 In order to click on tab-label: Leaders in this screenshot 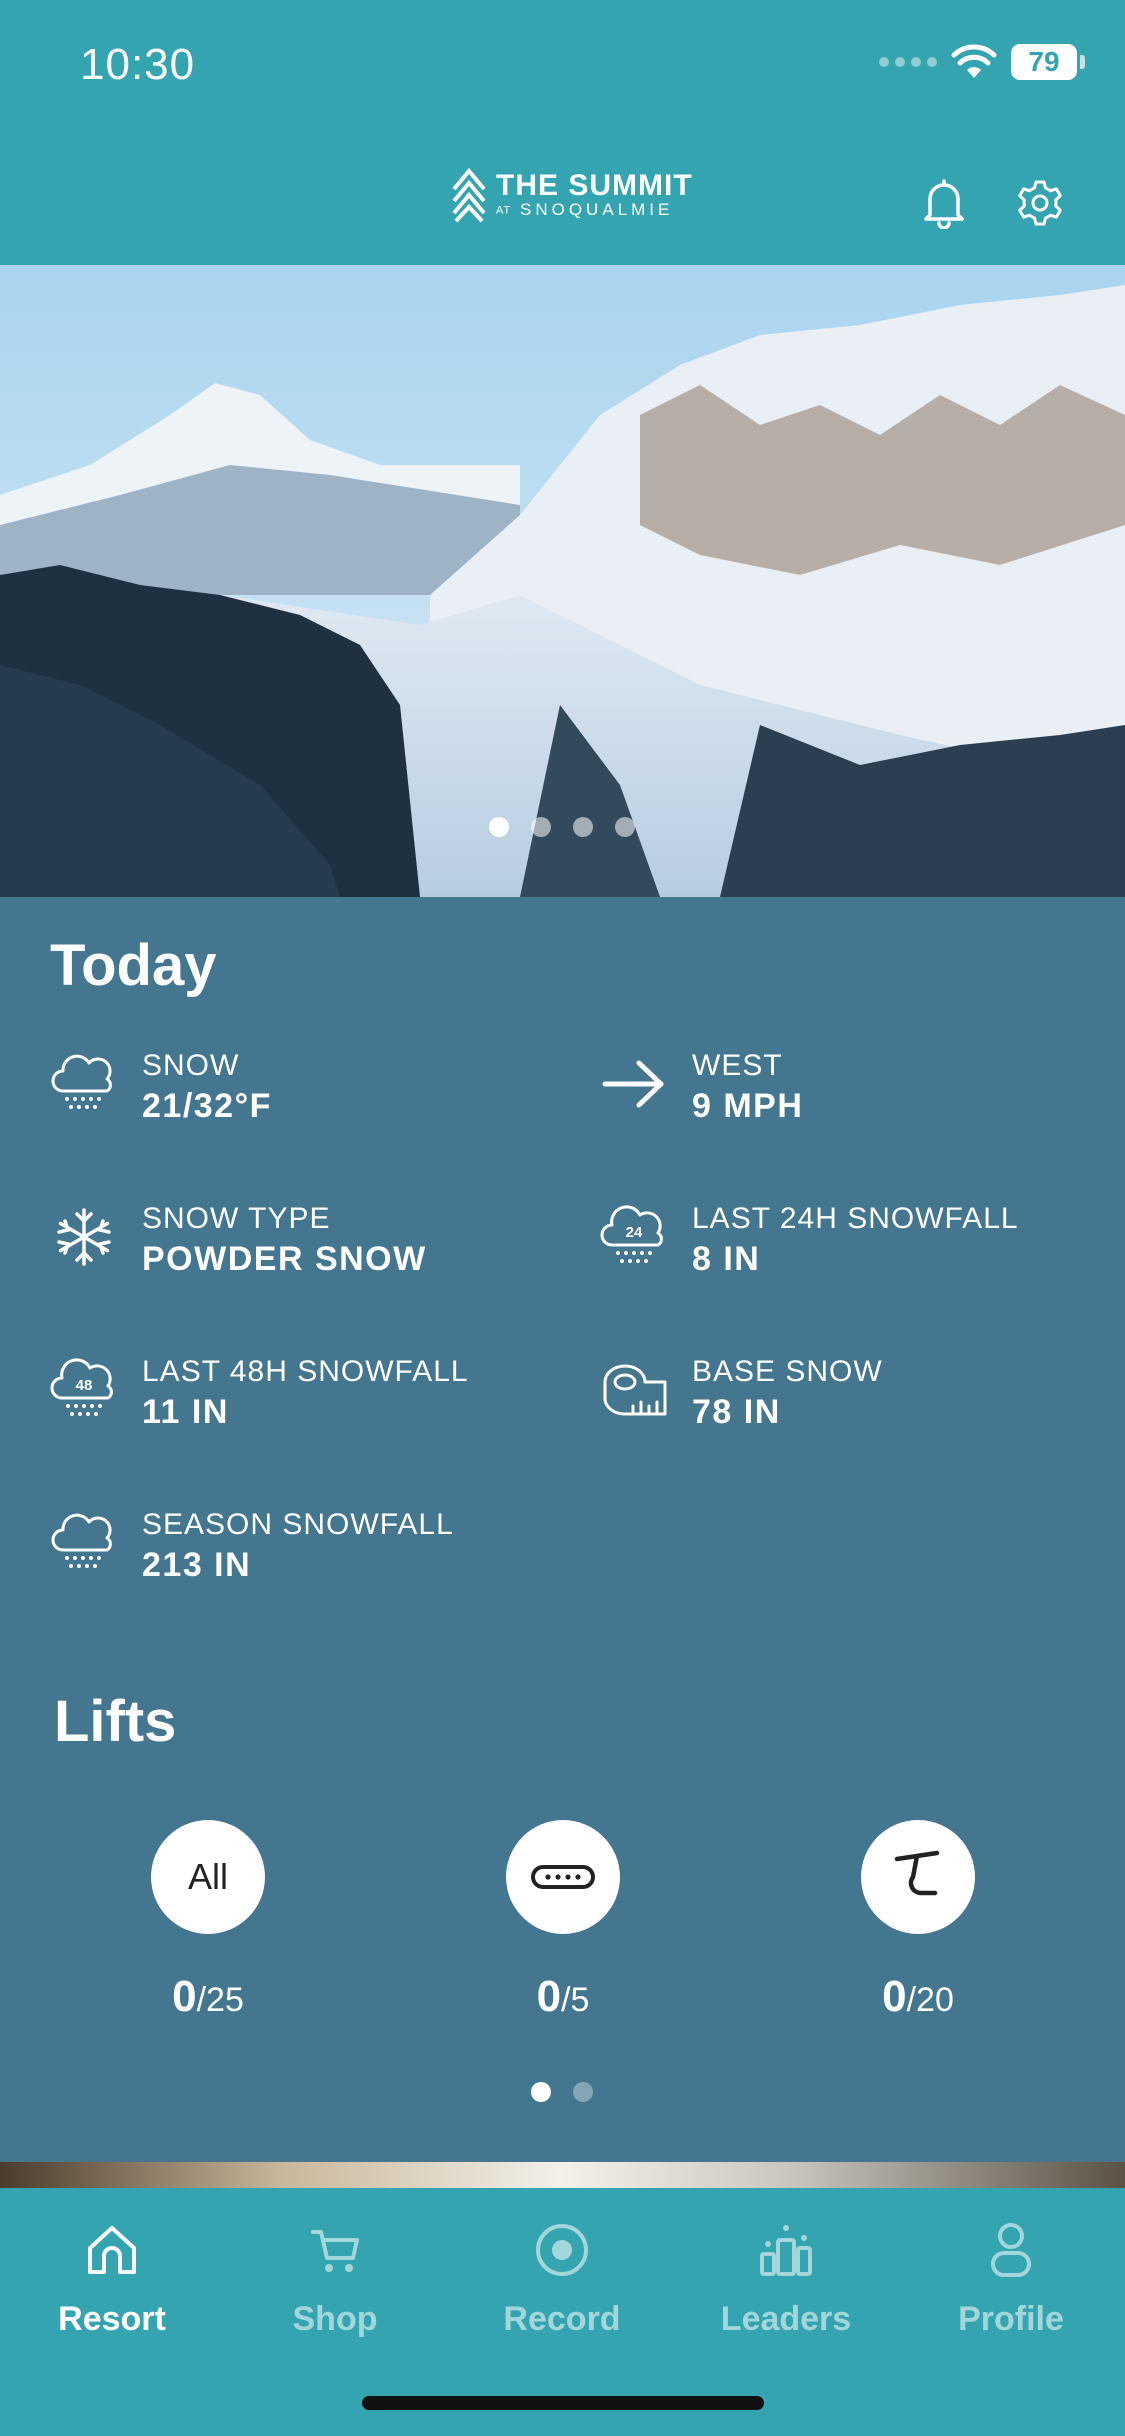, I will do `click(786, 2319)`.